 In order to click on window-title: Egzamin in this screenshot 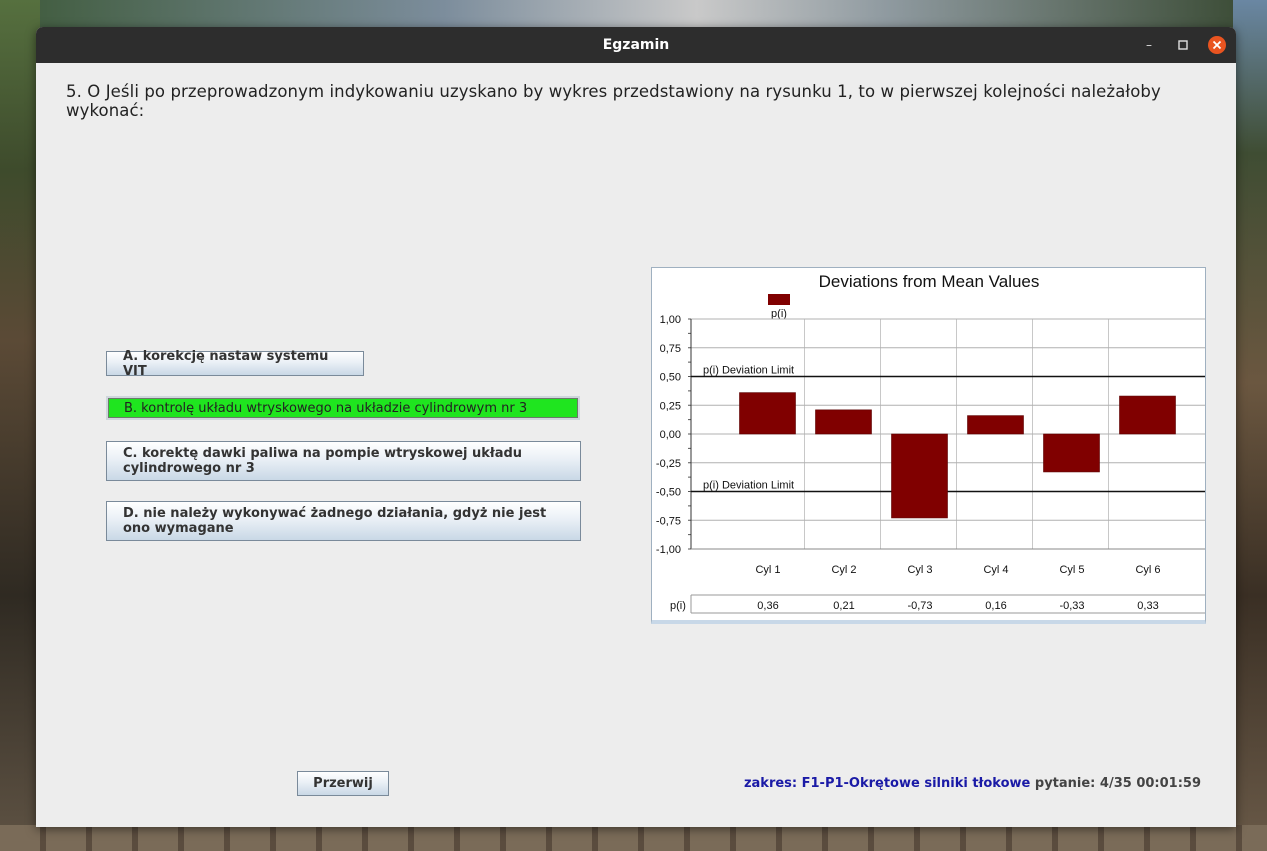, I will do `click(636, 45)`.